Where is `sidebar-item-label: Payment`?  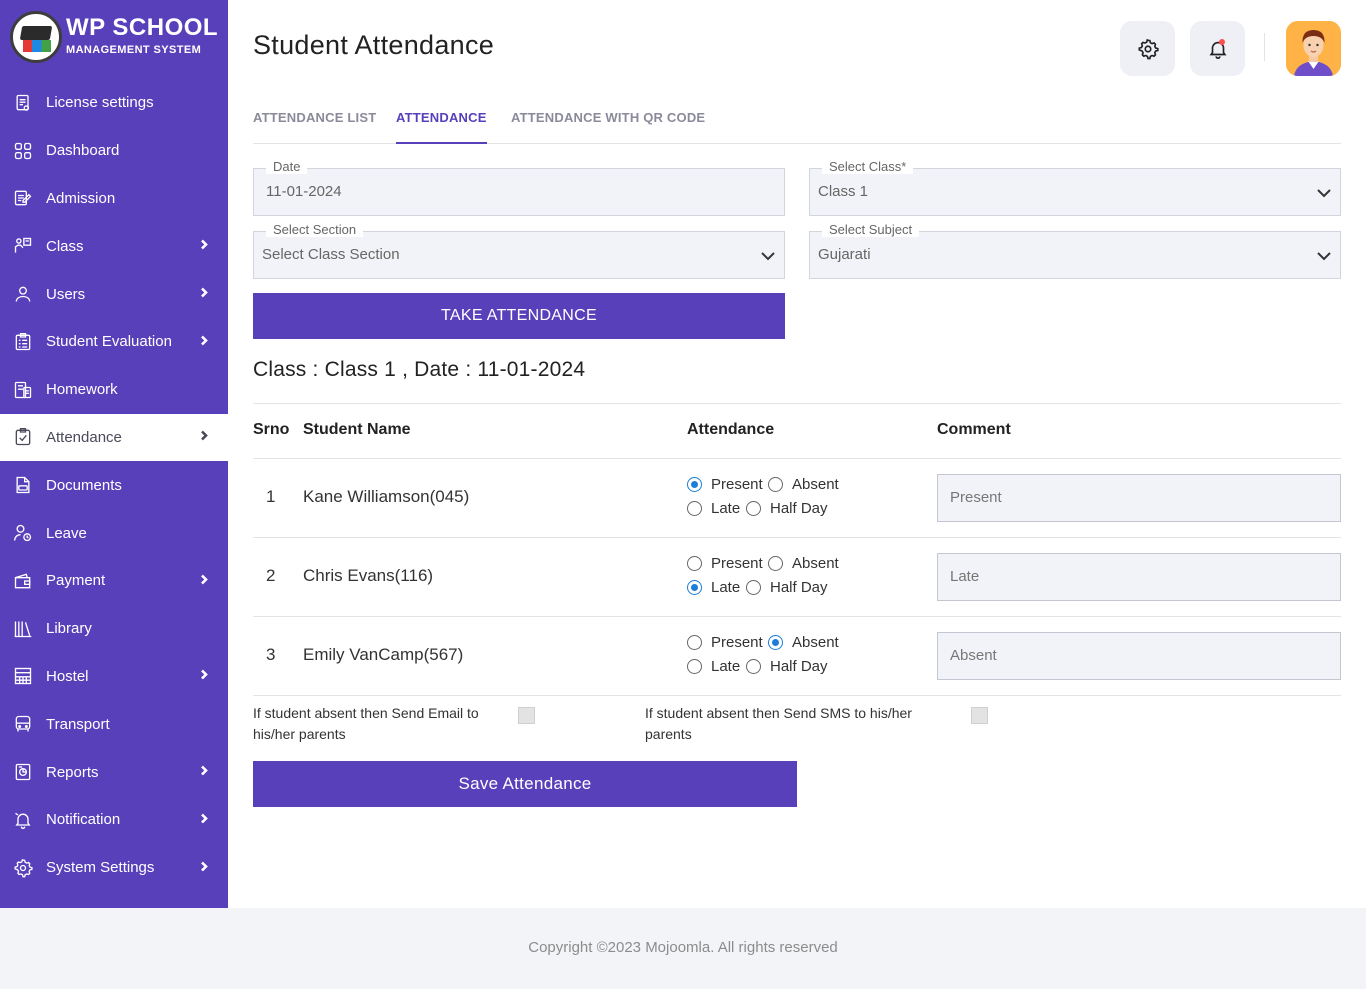 sidebar-item-label: Payment is located at coordinates (76, 581).